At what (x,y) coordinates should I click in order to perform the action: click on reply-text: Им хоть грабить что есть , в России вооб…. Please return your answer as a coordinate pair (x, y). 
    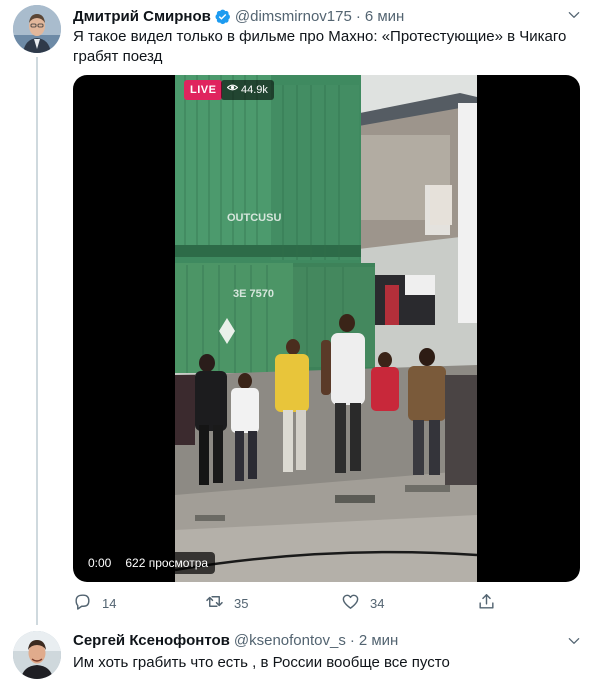
    Looking at the image, I should click on (261, 662).